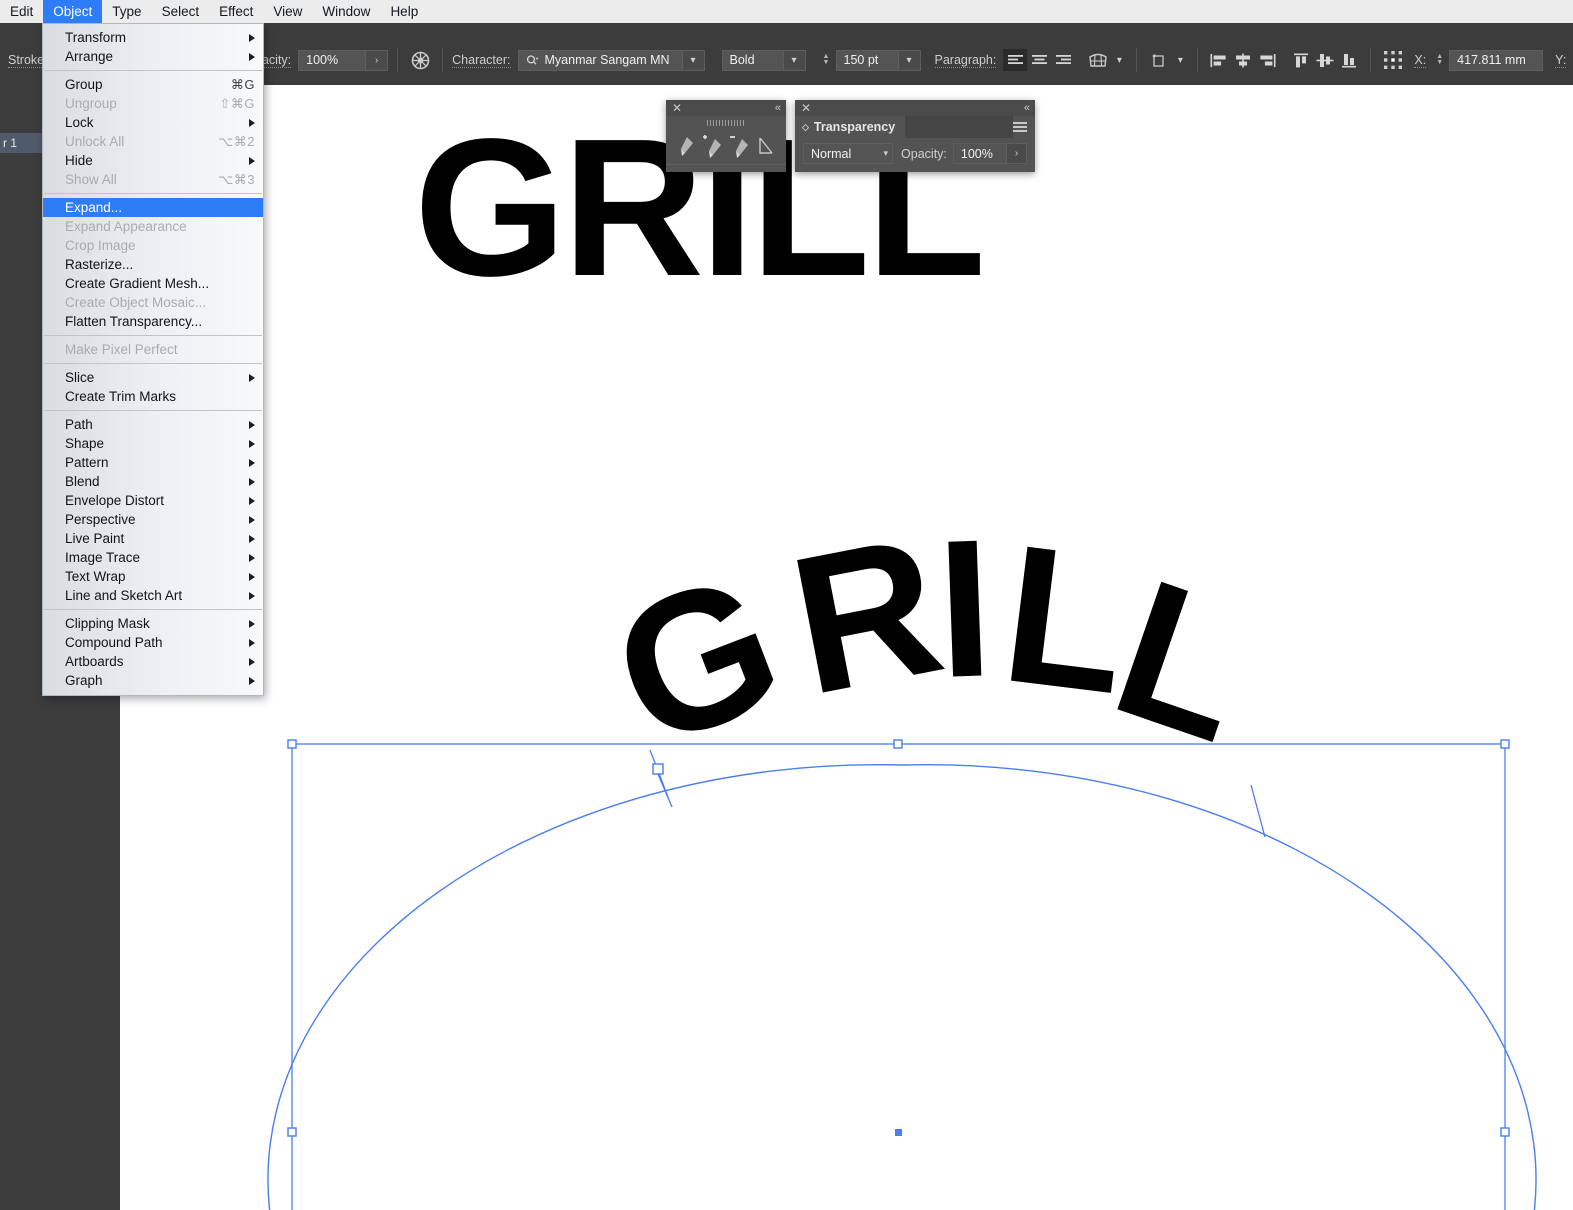  Describe the element at coordinates (153, 462) in the screenshot. I see `menu-item-pattern: Pattern` at that location.